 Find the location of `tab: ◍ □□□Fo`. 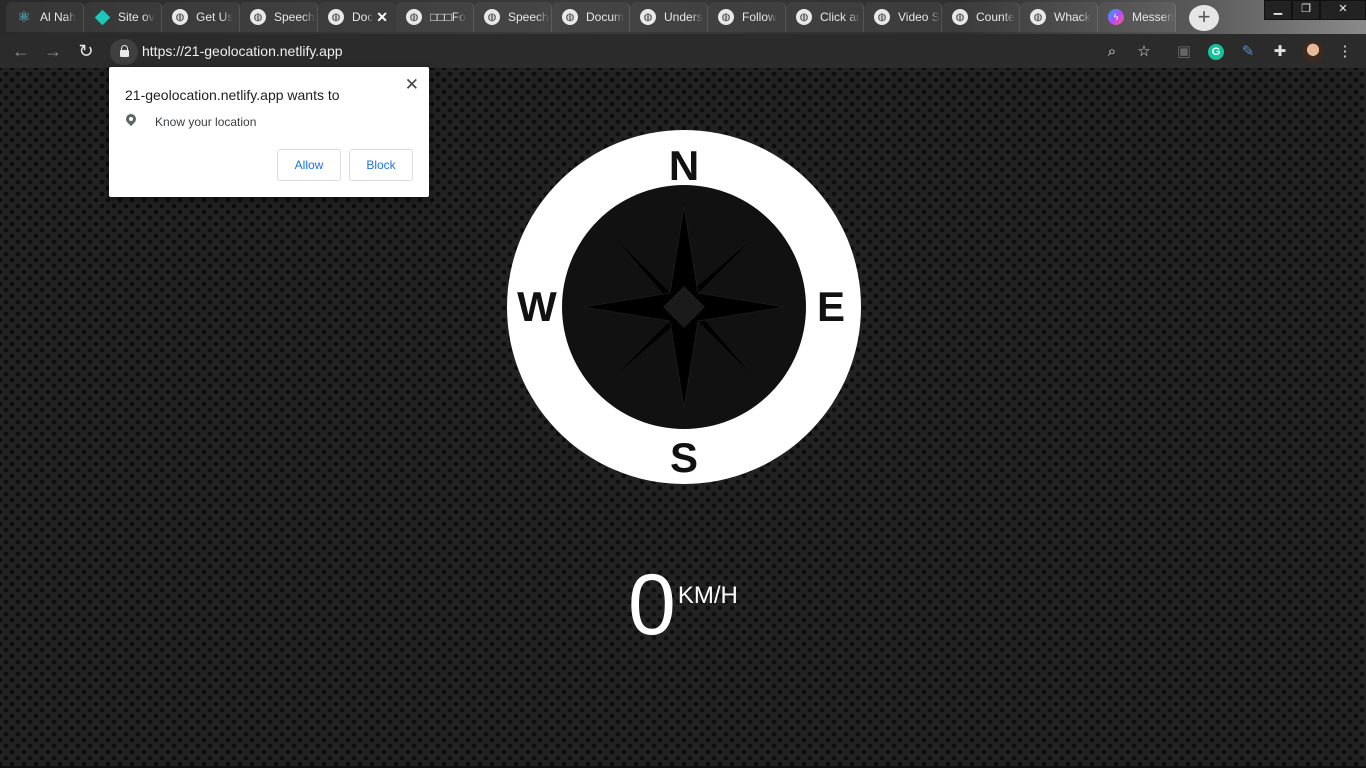

tab: ◍ □□□Fo is located at coordinates (435, 17).